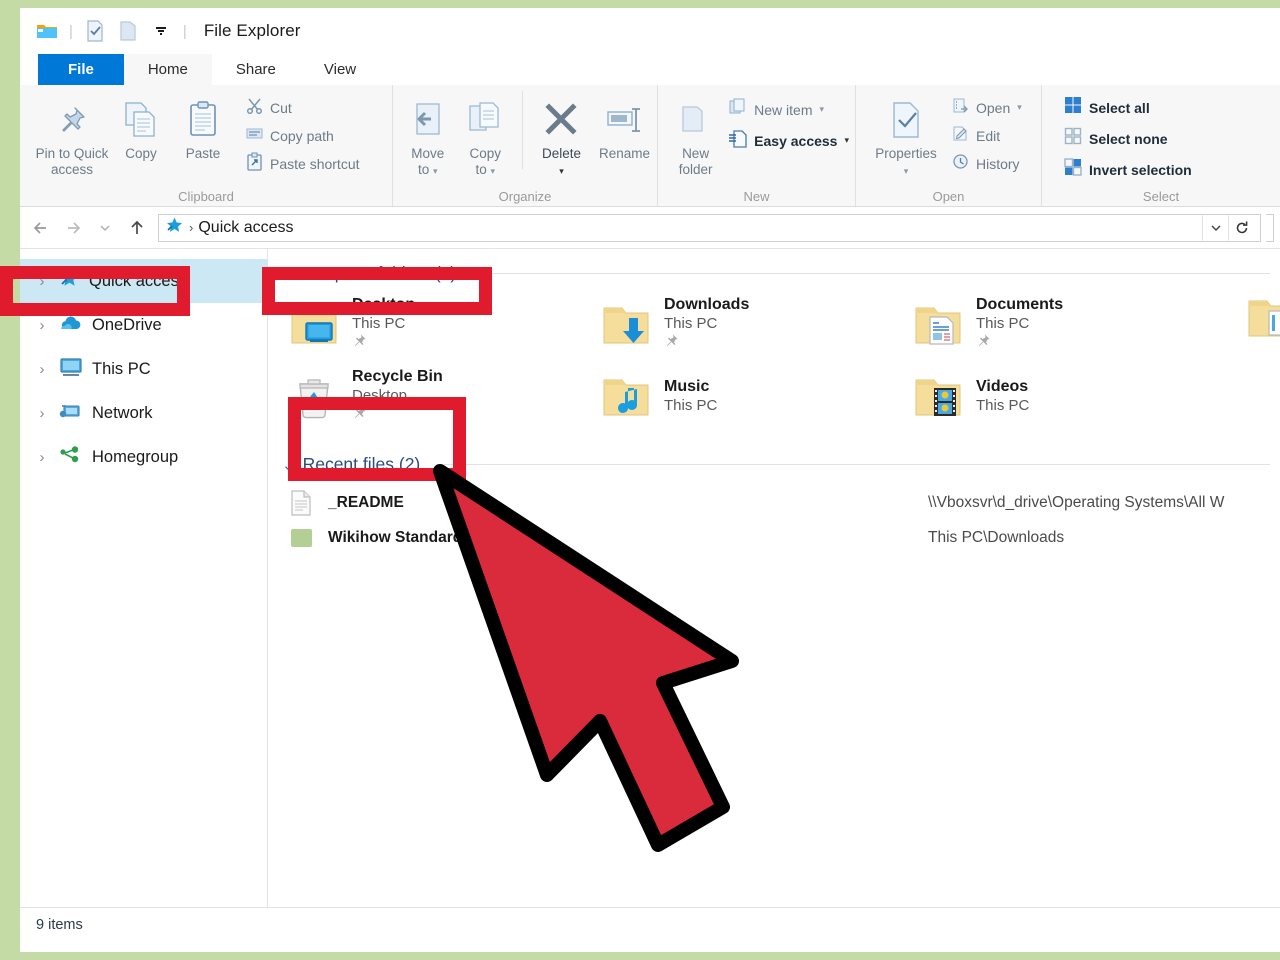  I want to click on copy-icon, so click(141, 120).